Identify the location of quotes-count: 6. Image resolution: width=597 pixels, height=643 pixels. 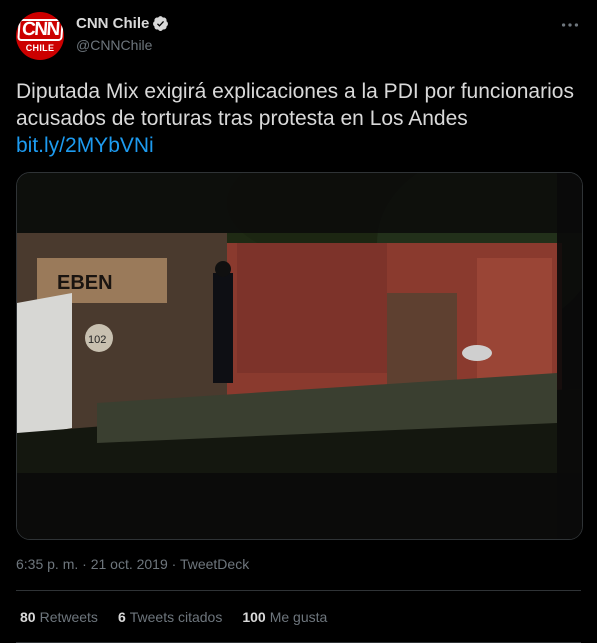
(121, 617).